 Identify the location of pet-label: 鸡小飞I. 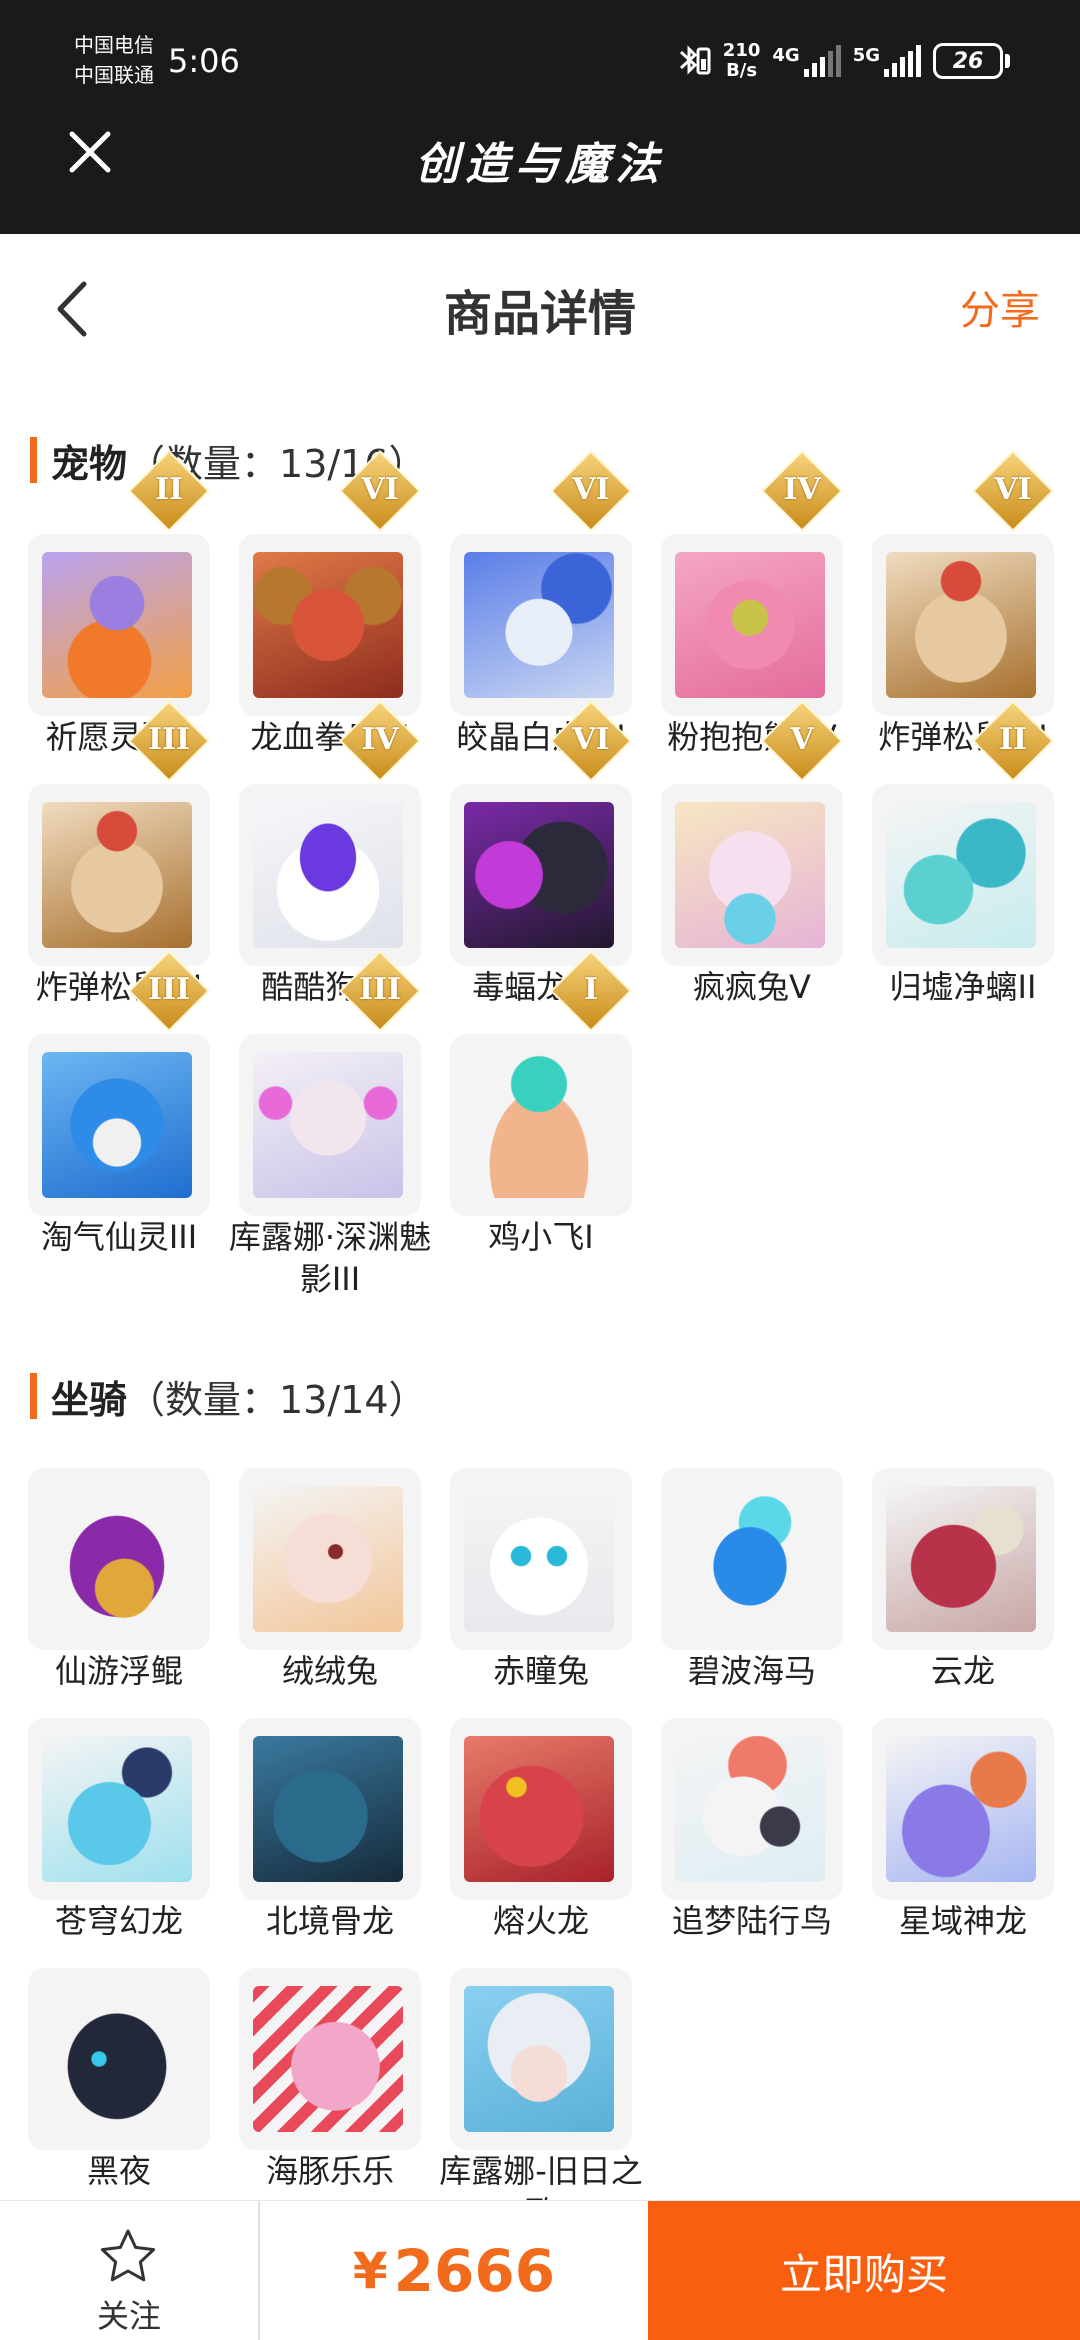
(541, 1237).